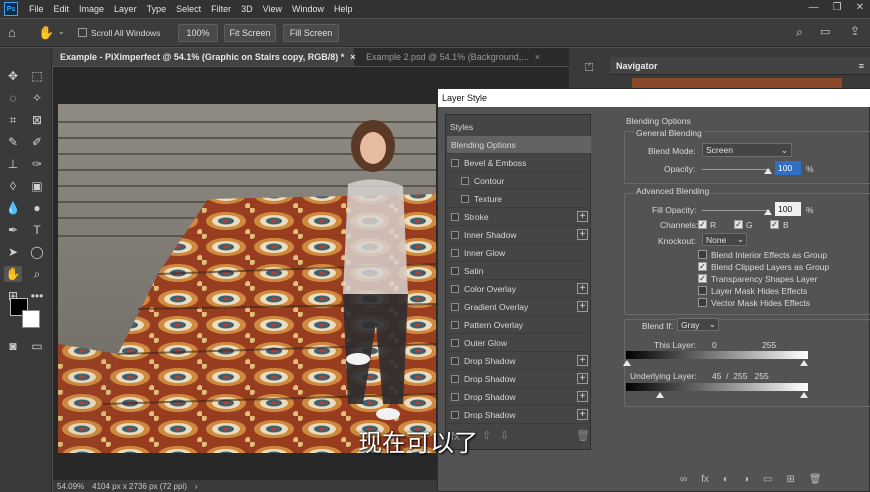 The width and height of the screenshot is (870, 492). I want to click on move-up-icon: ⇧, so click(486, 435).